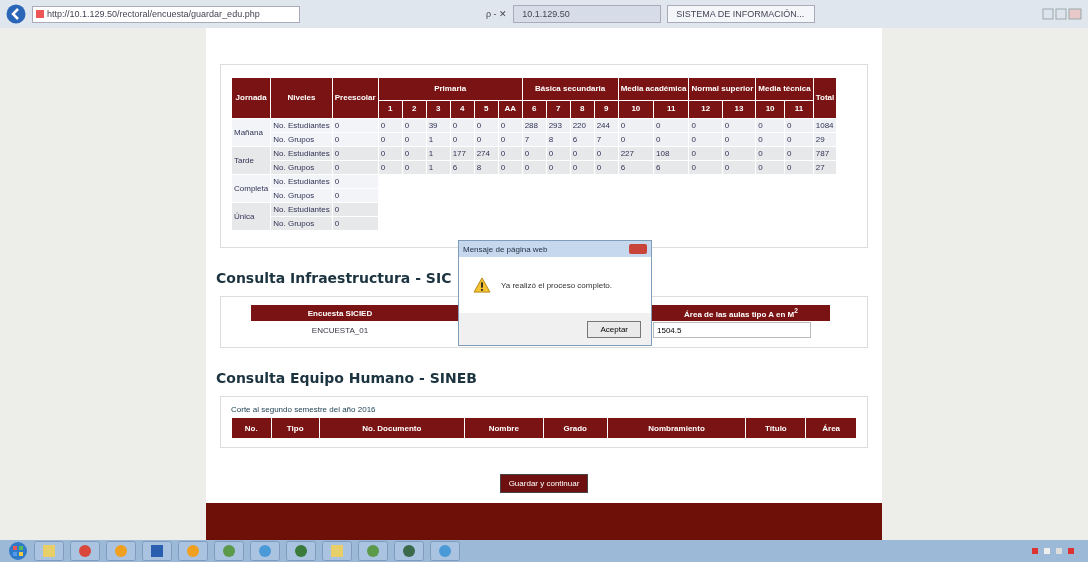  Describe the element at coordinates (558, 109) in the screenshot. I see `column-header: 7` at that location.